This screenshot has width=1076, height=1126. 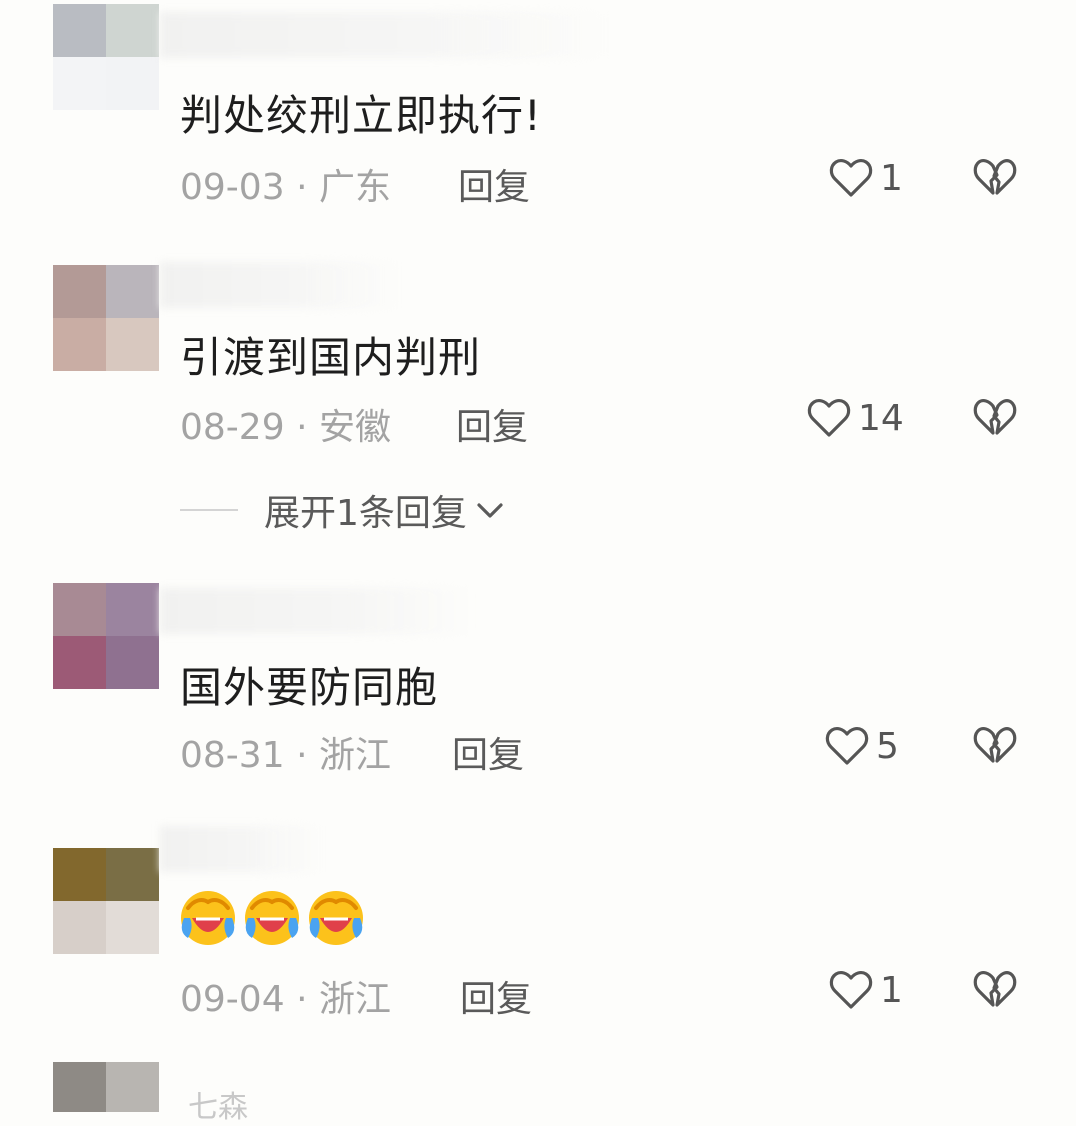 I want to click on comment-emoji-row, so click(x=272, y=918).